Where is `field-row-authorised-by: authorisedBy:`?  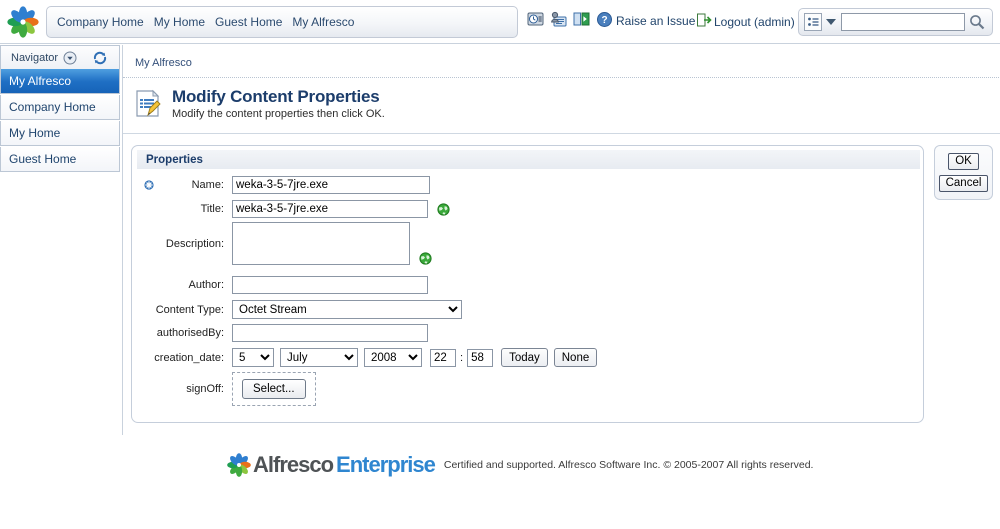 field-row-authorised-by: authorisedBy: is located at coordinates (280, 333).